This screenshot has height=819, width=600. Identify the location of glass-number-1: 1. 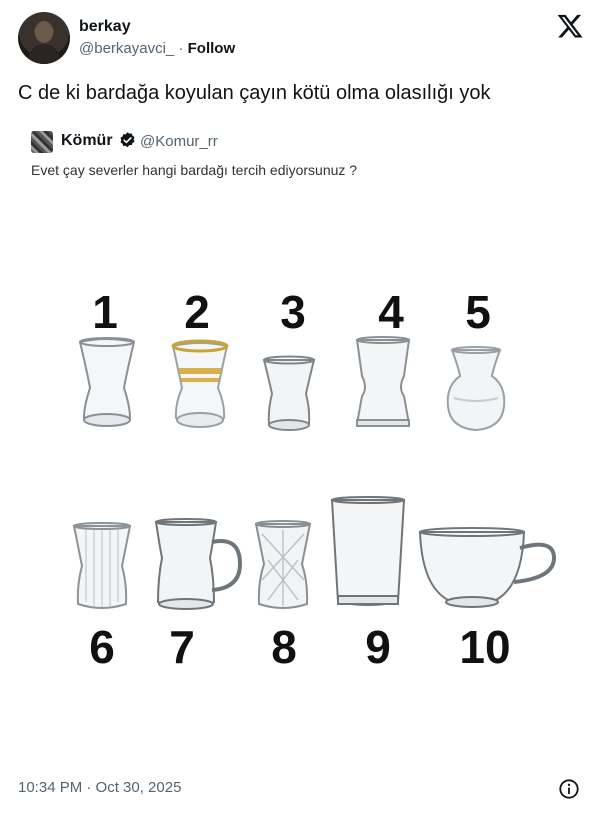
(105, 312).